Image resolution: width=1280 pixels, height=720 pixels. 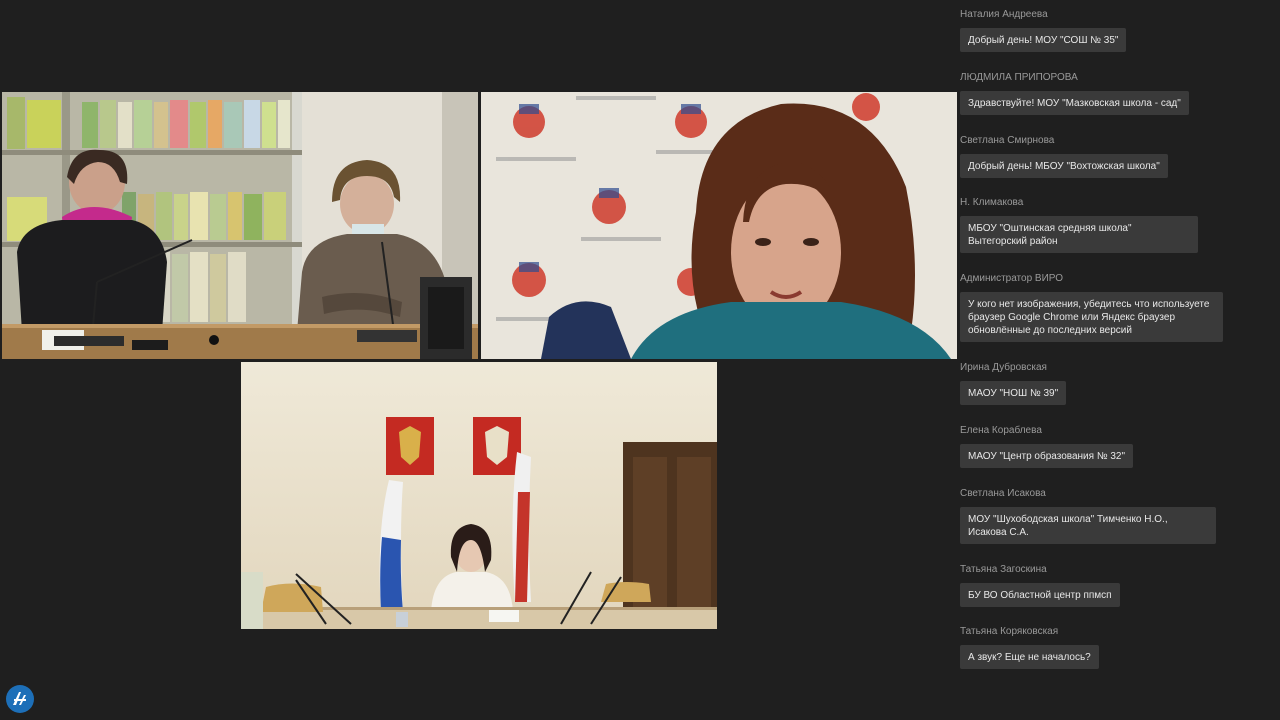 I want to click on chat-bubble: Добрый день! МОУ "СОШ № 35", so click(x=1043, y=40).